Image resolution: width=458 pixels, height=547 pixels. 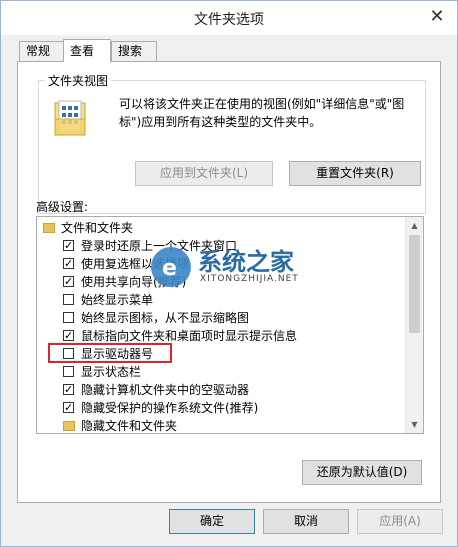 I want to click on vertical-scrollbar: ▲ ▼, so click(x=414, y=325).